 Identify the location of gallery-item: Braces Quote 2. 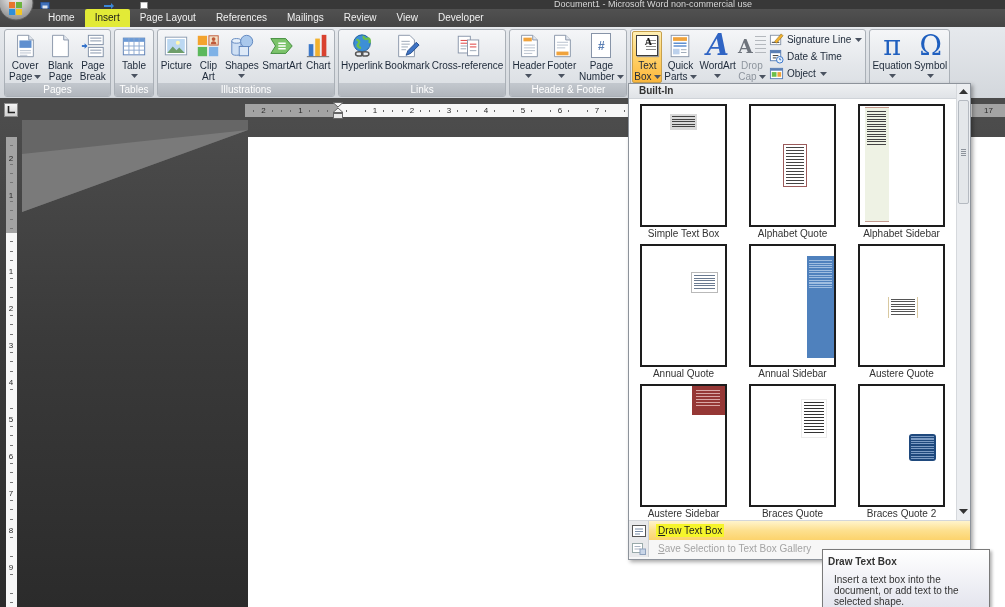
(901, 452).